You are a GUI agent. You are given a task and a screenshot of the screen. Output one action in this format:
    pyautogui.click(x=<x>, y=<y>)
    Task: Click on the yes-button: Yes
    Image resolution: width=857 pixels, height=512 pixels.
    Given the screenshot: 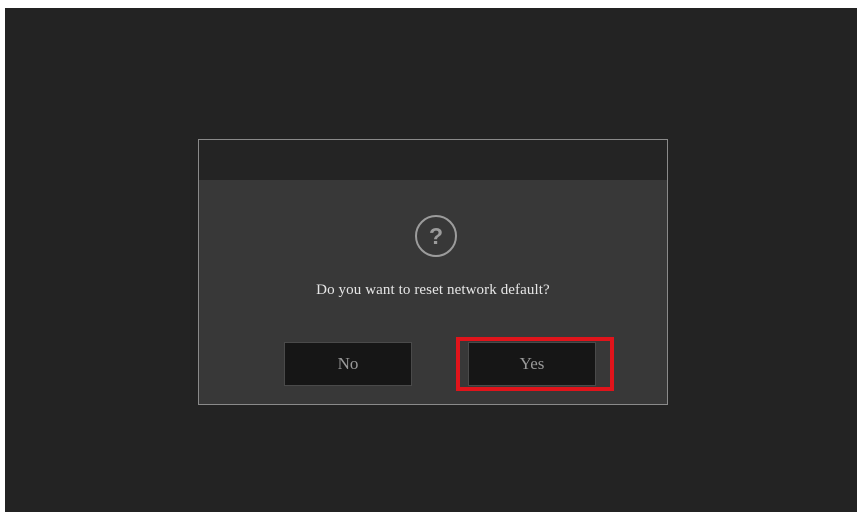 What is the action you would take?
    pyautogui.click(x=532, y=364)
    